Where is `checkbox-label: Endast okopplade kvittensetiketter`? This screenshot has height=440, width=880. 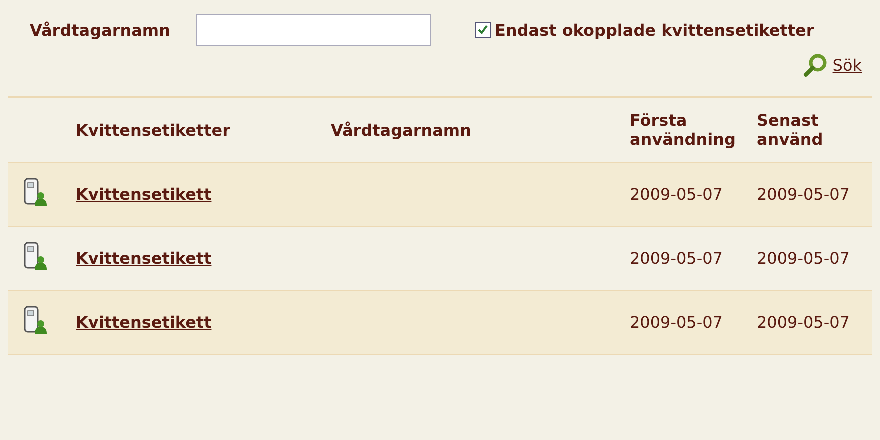 checkbox-label: Endast okopplade kvittensetiketter is located at coordinates (654, 30).